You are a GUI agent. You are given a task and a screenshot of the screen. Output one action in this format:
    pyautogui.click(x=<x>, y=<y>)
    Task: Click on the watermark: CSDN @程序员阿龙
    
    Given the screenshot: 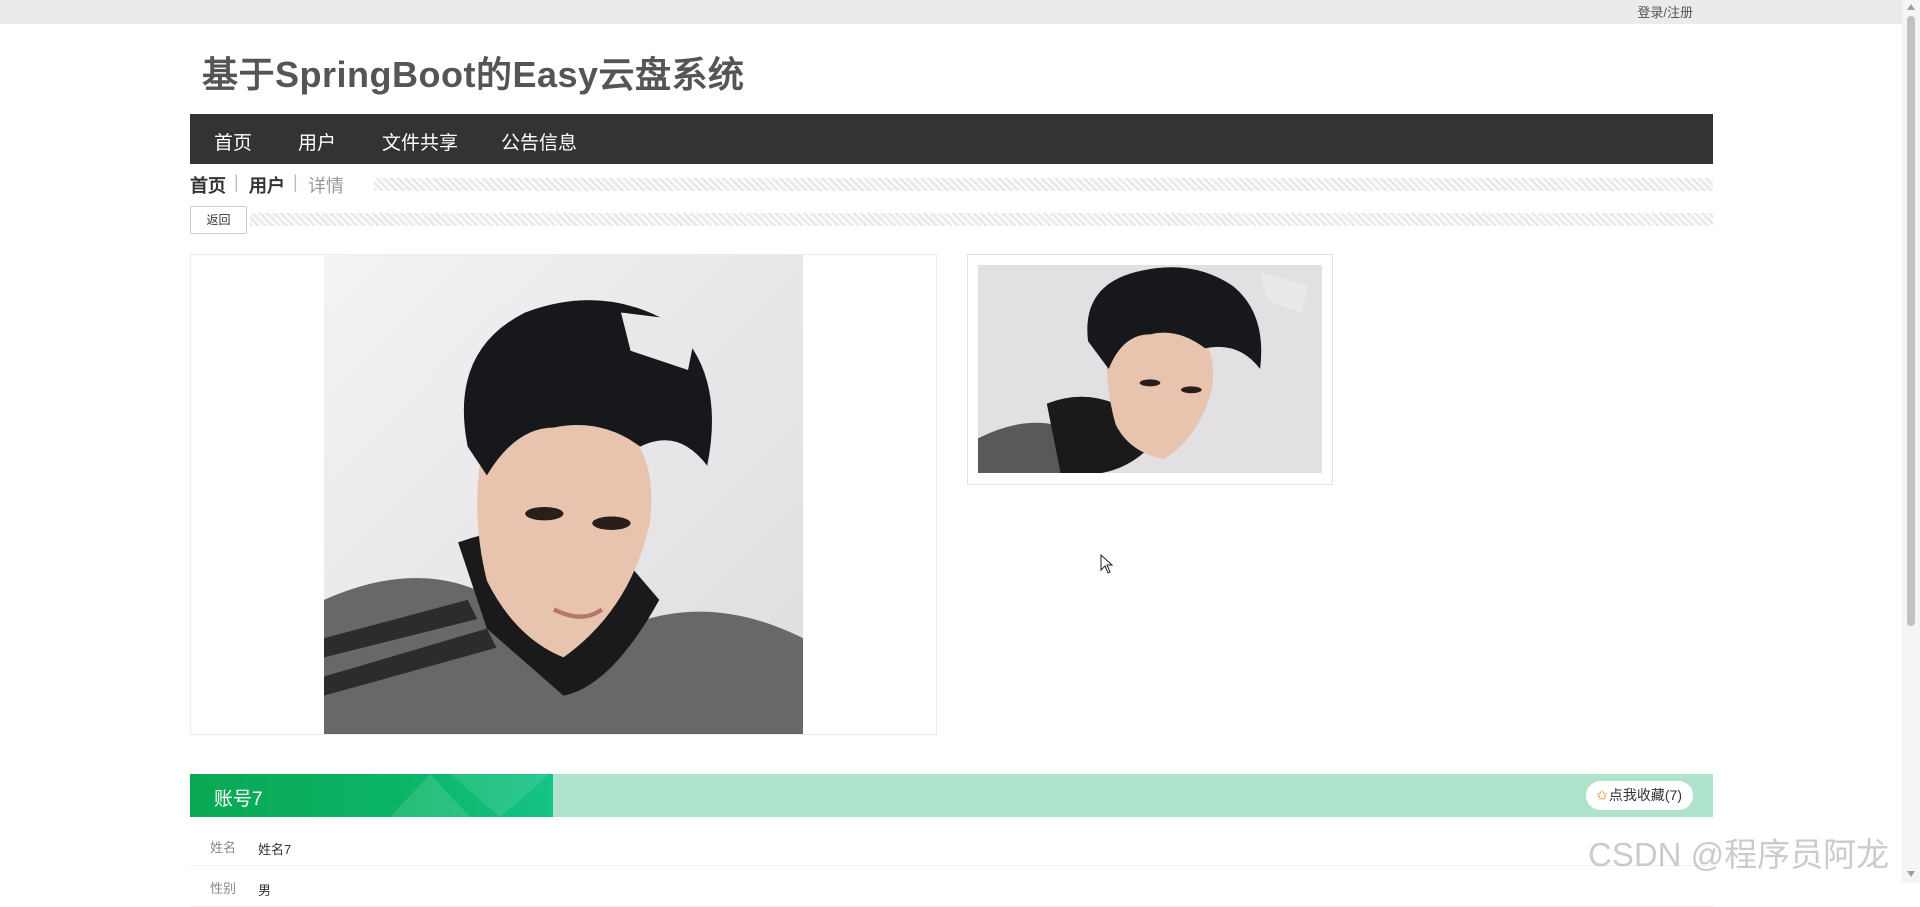 What is the action you would take?
    pyautogui.click(x=1739, y=854)
    